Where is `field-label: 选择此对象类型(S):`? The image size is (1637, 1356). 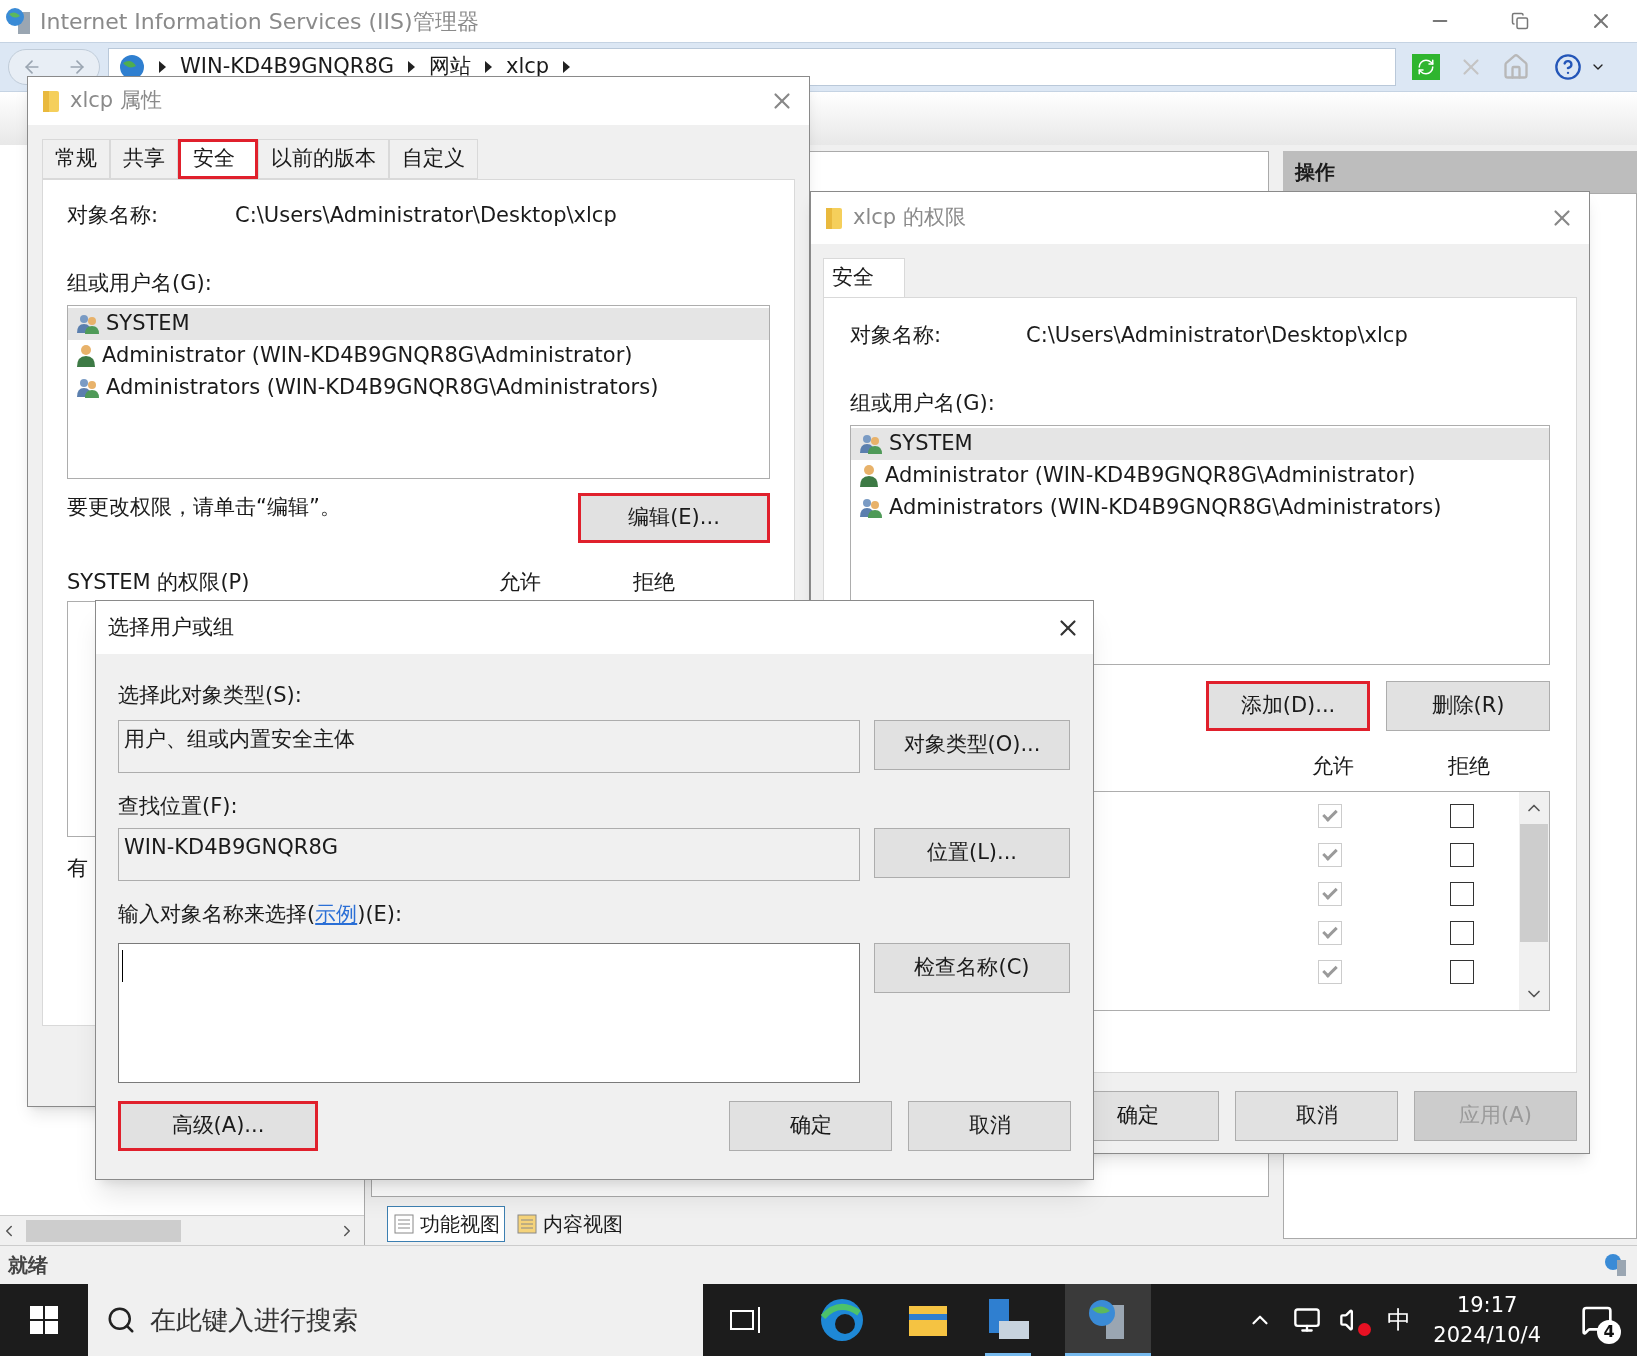 field-label: 选择此对象类型(S): is located at coordinates (210, 695).